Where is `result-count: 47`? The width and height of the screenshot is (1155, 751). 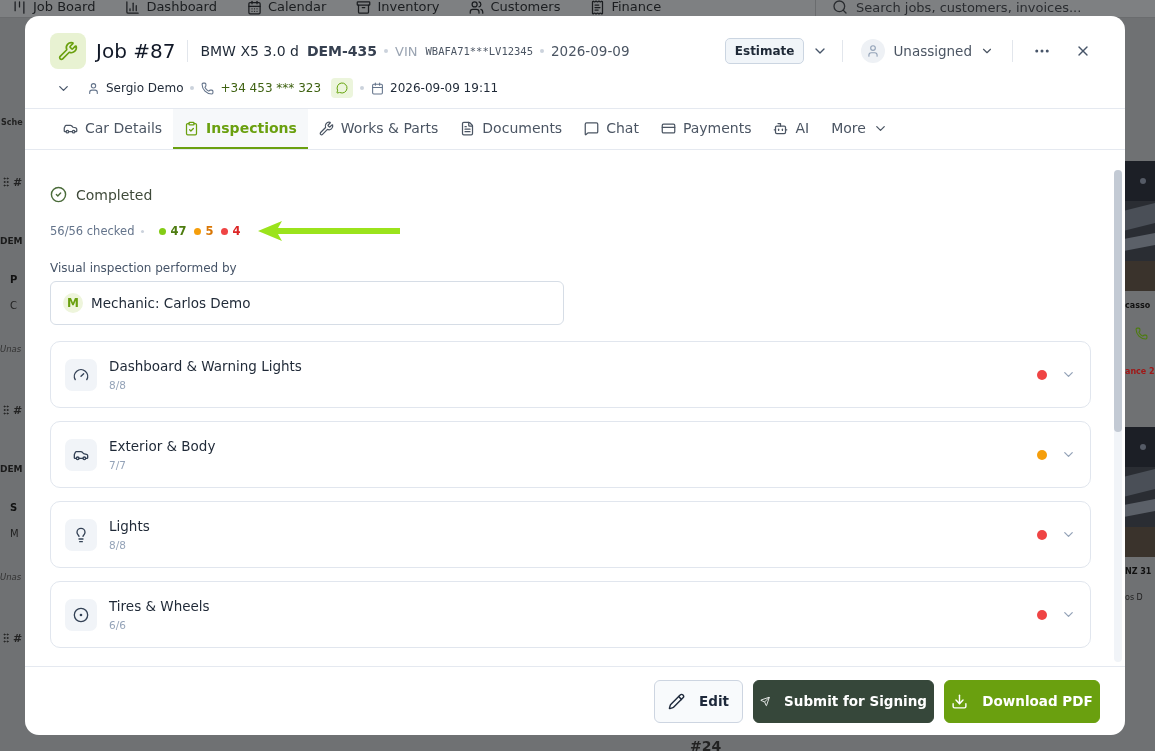 result-count: 47 is located at coordinates (178, 231).